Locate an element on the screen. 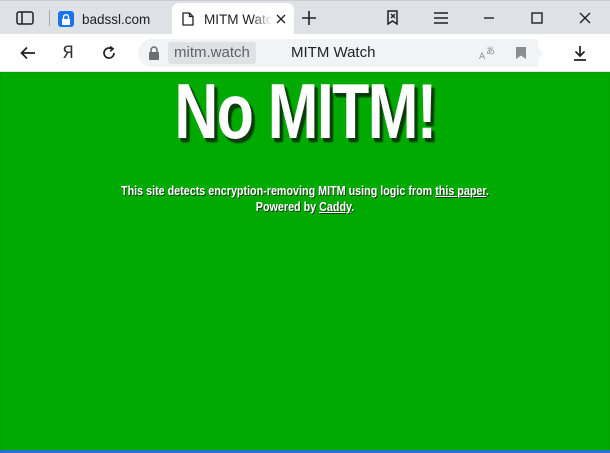 This screenshot has width=610, height=453. close-tab-icon is located at coordinates (281, 19).